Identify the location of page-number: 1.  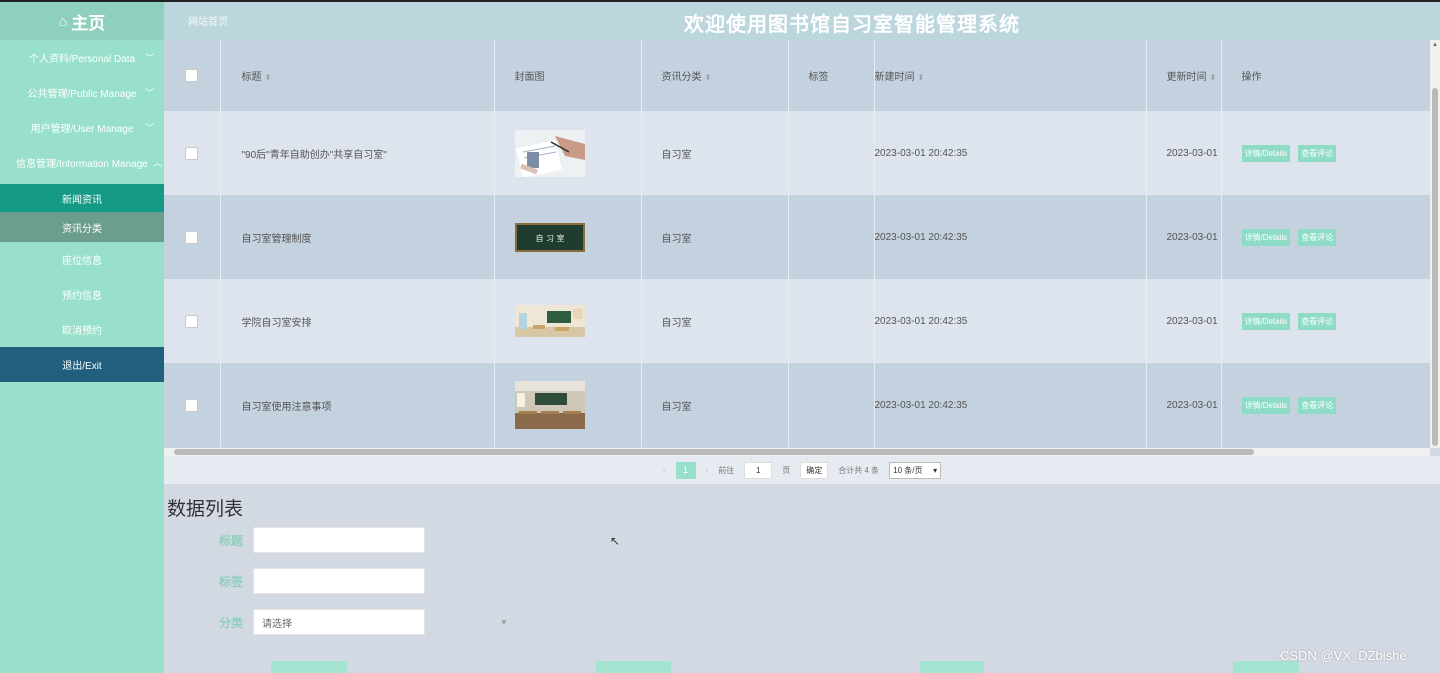
(685, 470).